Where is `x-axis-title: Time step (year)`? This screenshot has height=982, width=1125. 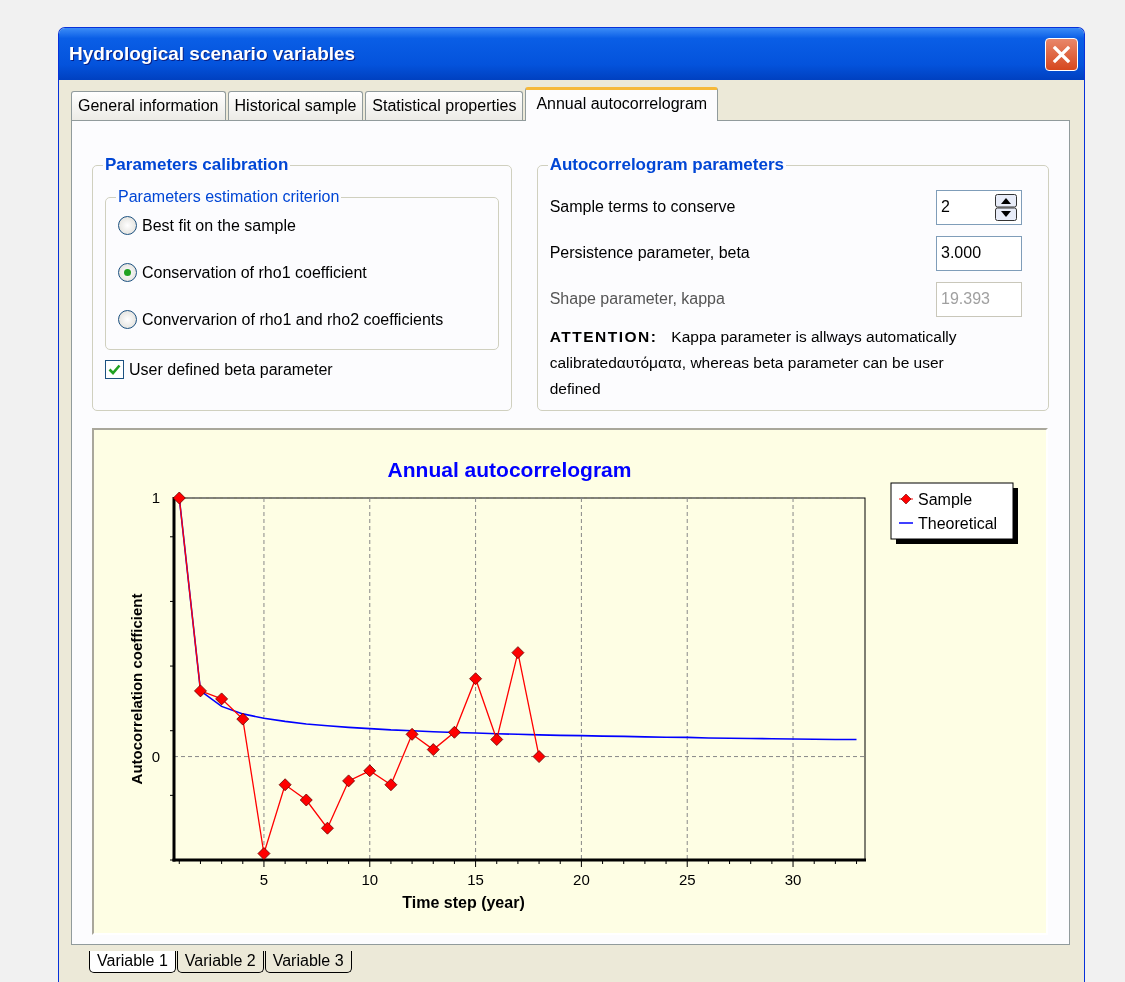 x-axis-title: Time step (year) is located at coordinates (463, 902).